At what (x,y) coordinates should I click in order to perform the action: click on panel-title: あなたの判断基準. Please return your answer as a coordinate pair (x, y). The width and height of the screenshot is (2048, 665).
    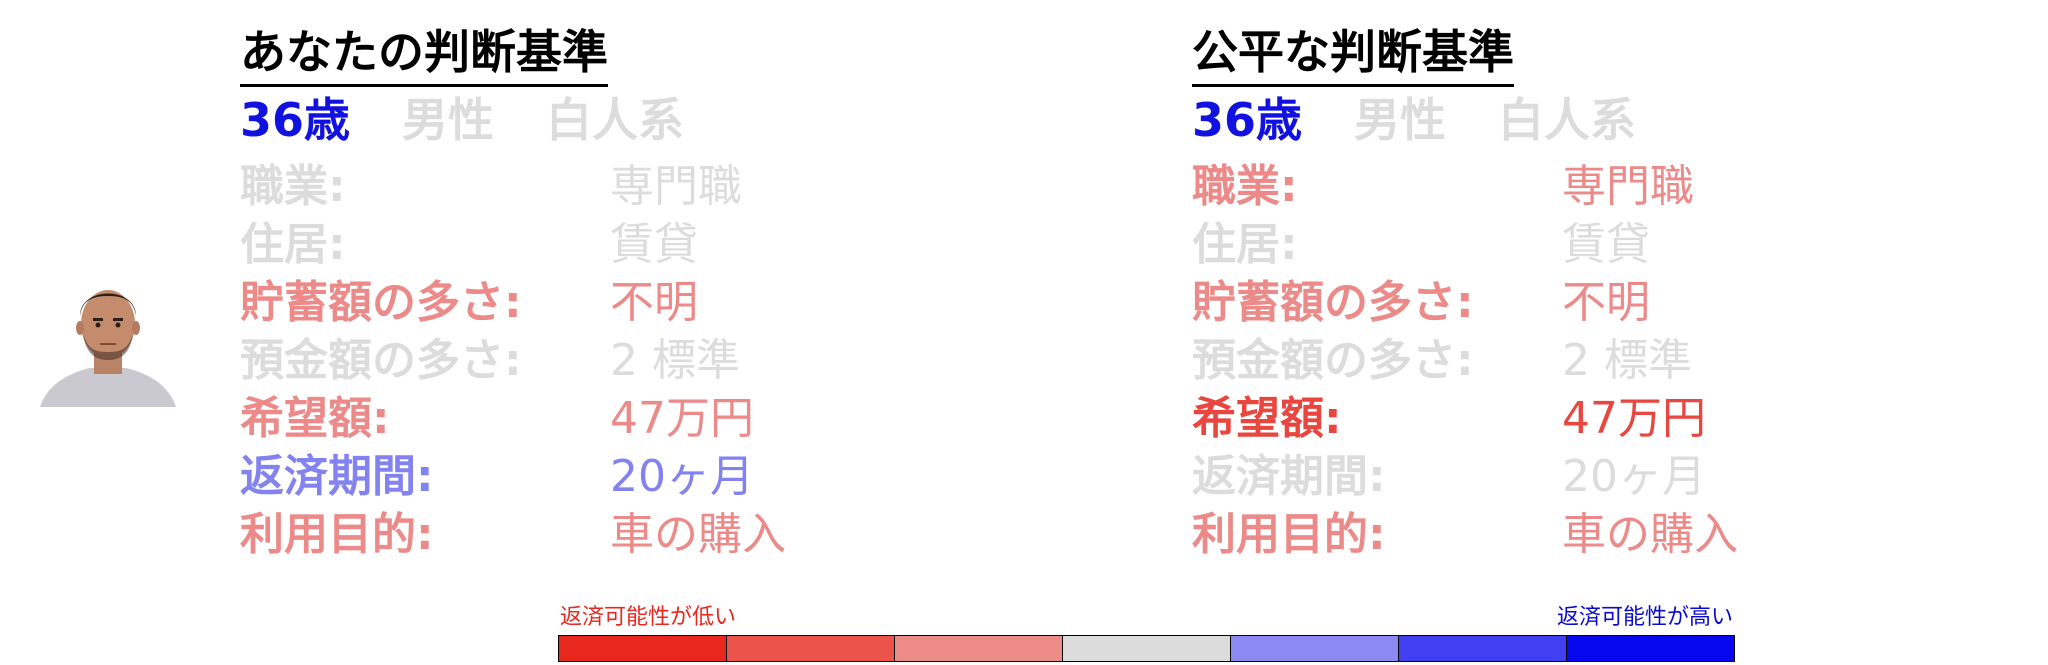
    Looking at the image, I should click on (424, 54).